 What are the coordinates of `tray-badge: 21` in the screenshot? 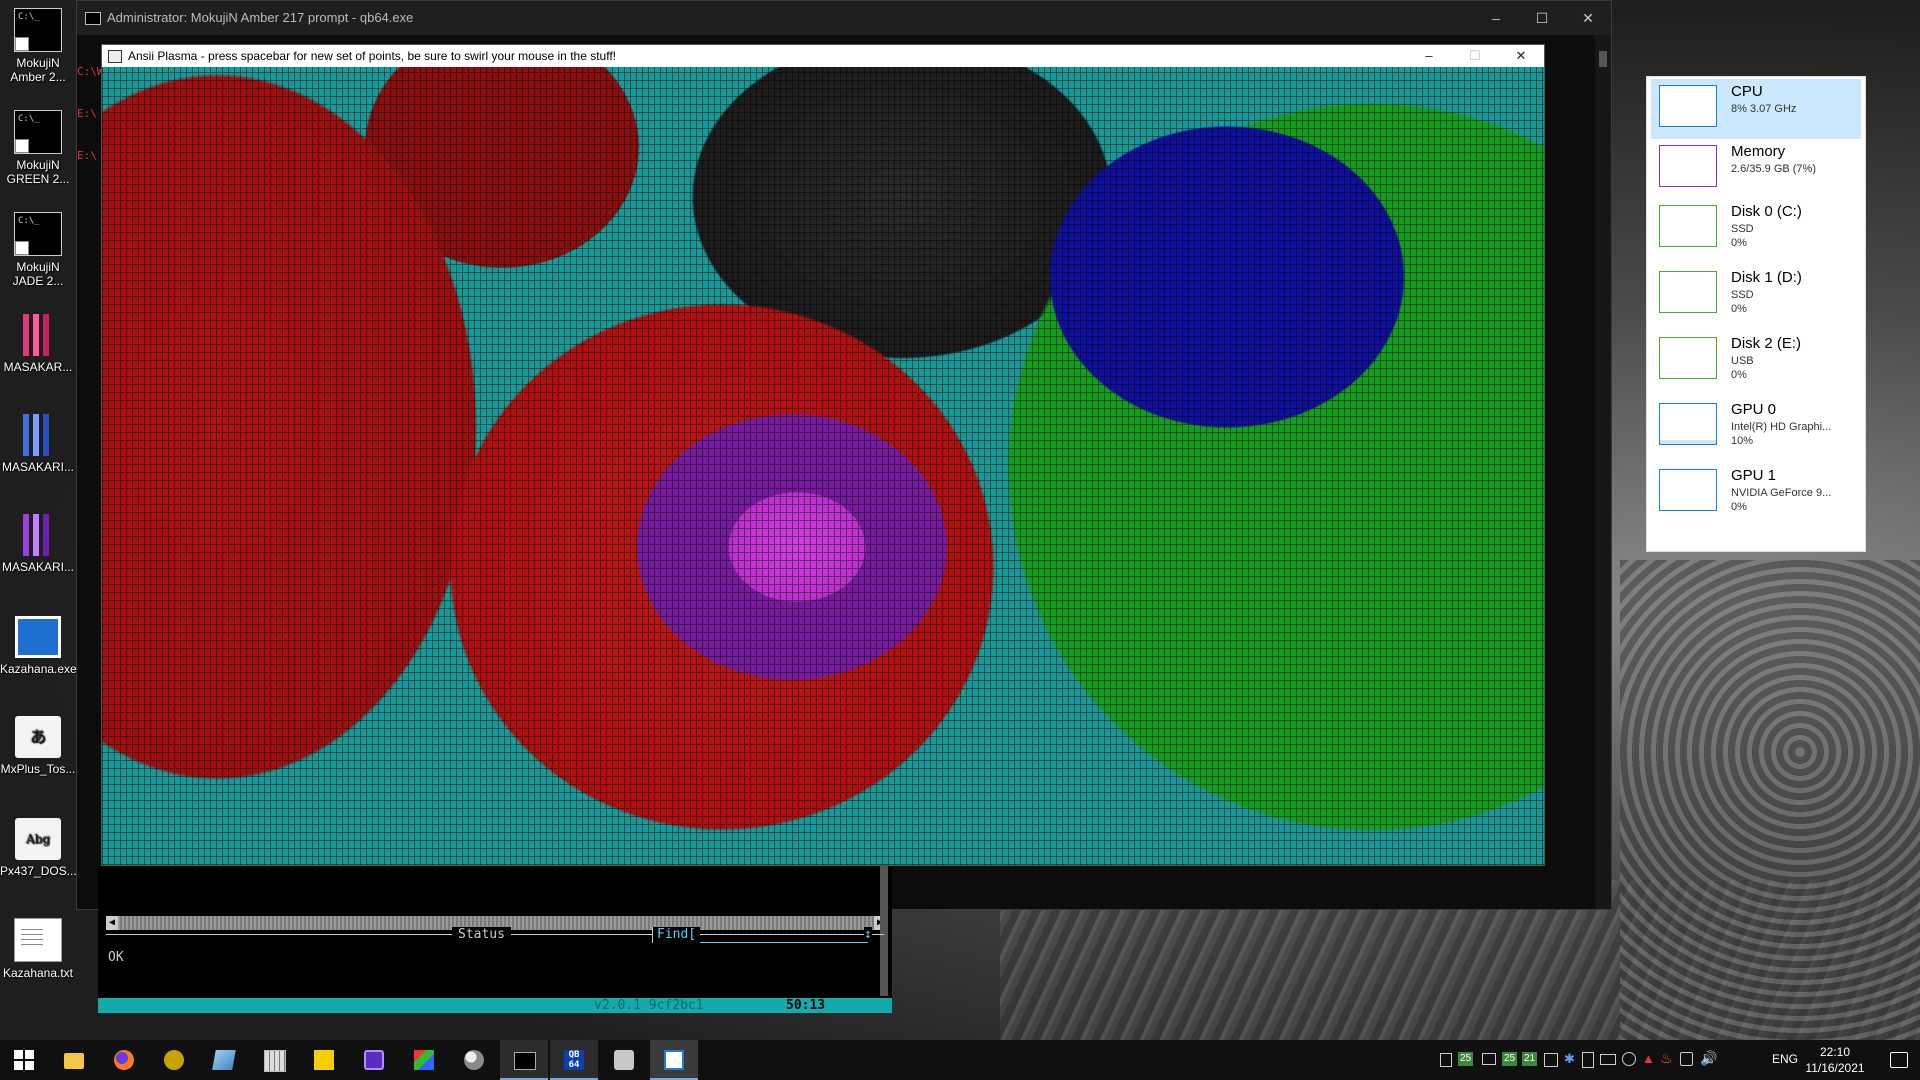 It's located at (1530, 1059).